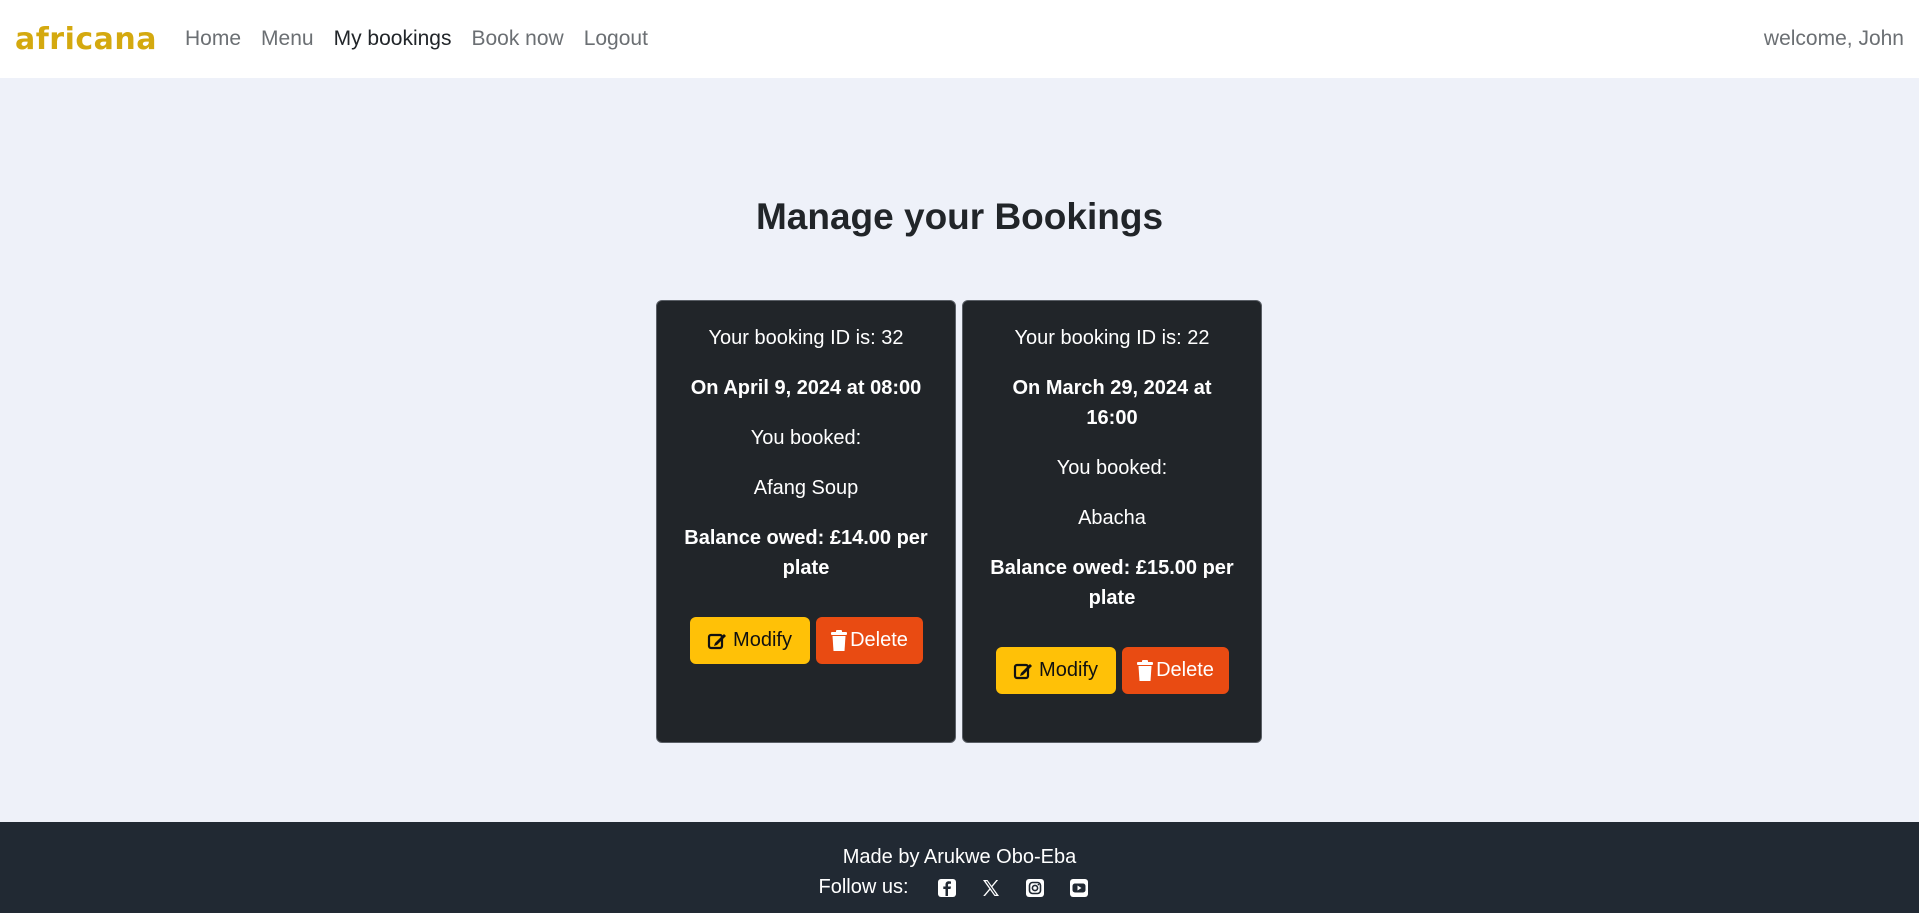  I want to click on instagram-icon, so click(1035, 888).